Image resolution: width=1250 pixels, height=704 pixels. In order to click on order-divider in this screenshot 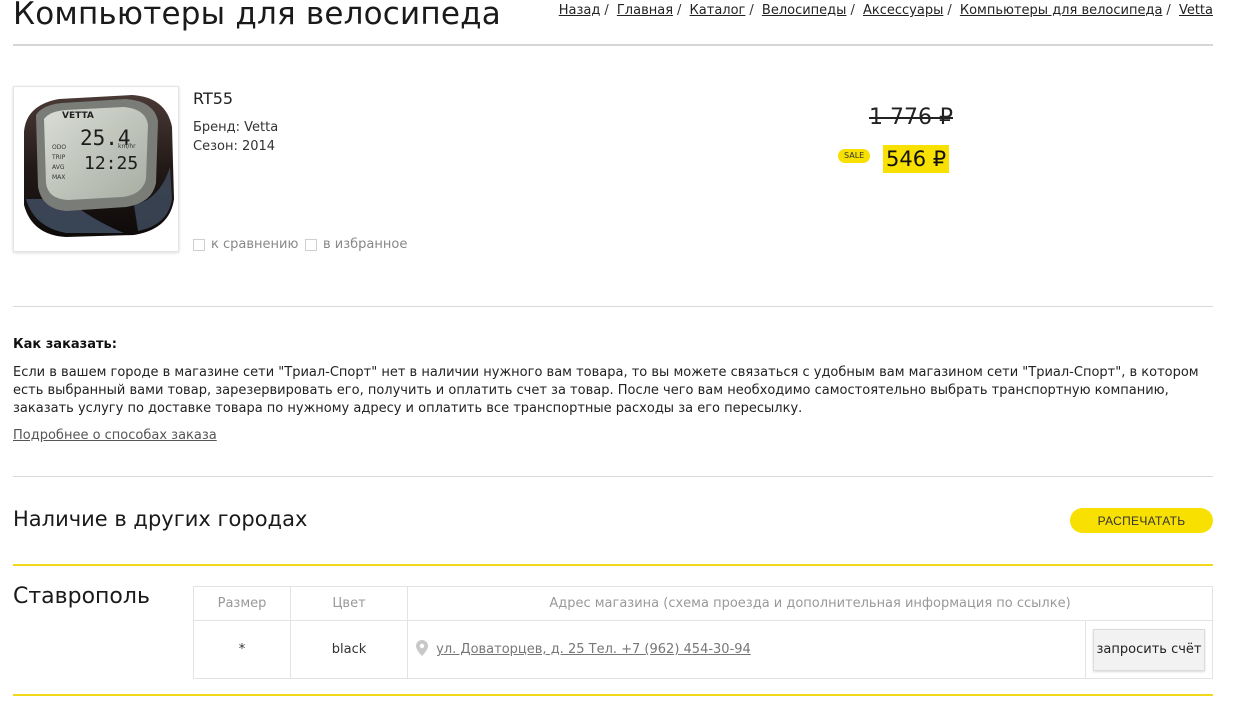, I will do `click(613, 476)`.